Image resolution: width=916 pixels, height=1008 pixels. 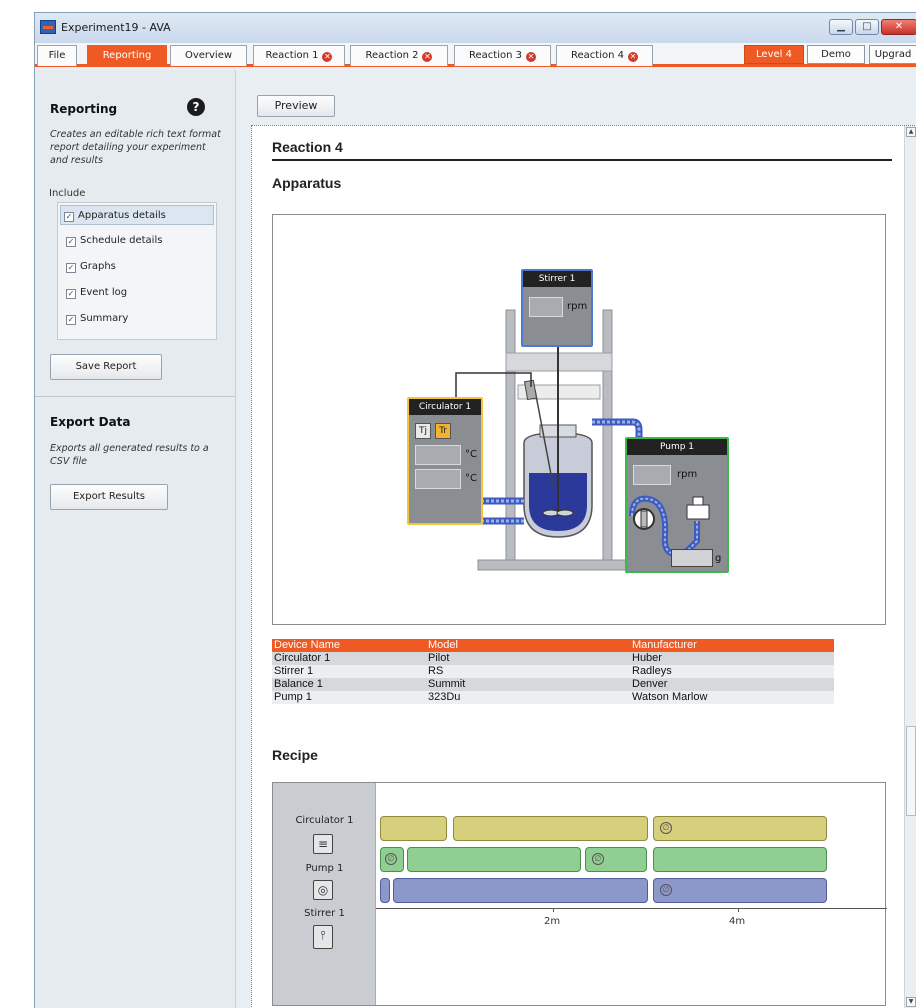 What do you see at coordinates (445, 407) in the screenshot?
I see `circulator-title: Circulator 1` at bounding box center [445, 407].